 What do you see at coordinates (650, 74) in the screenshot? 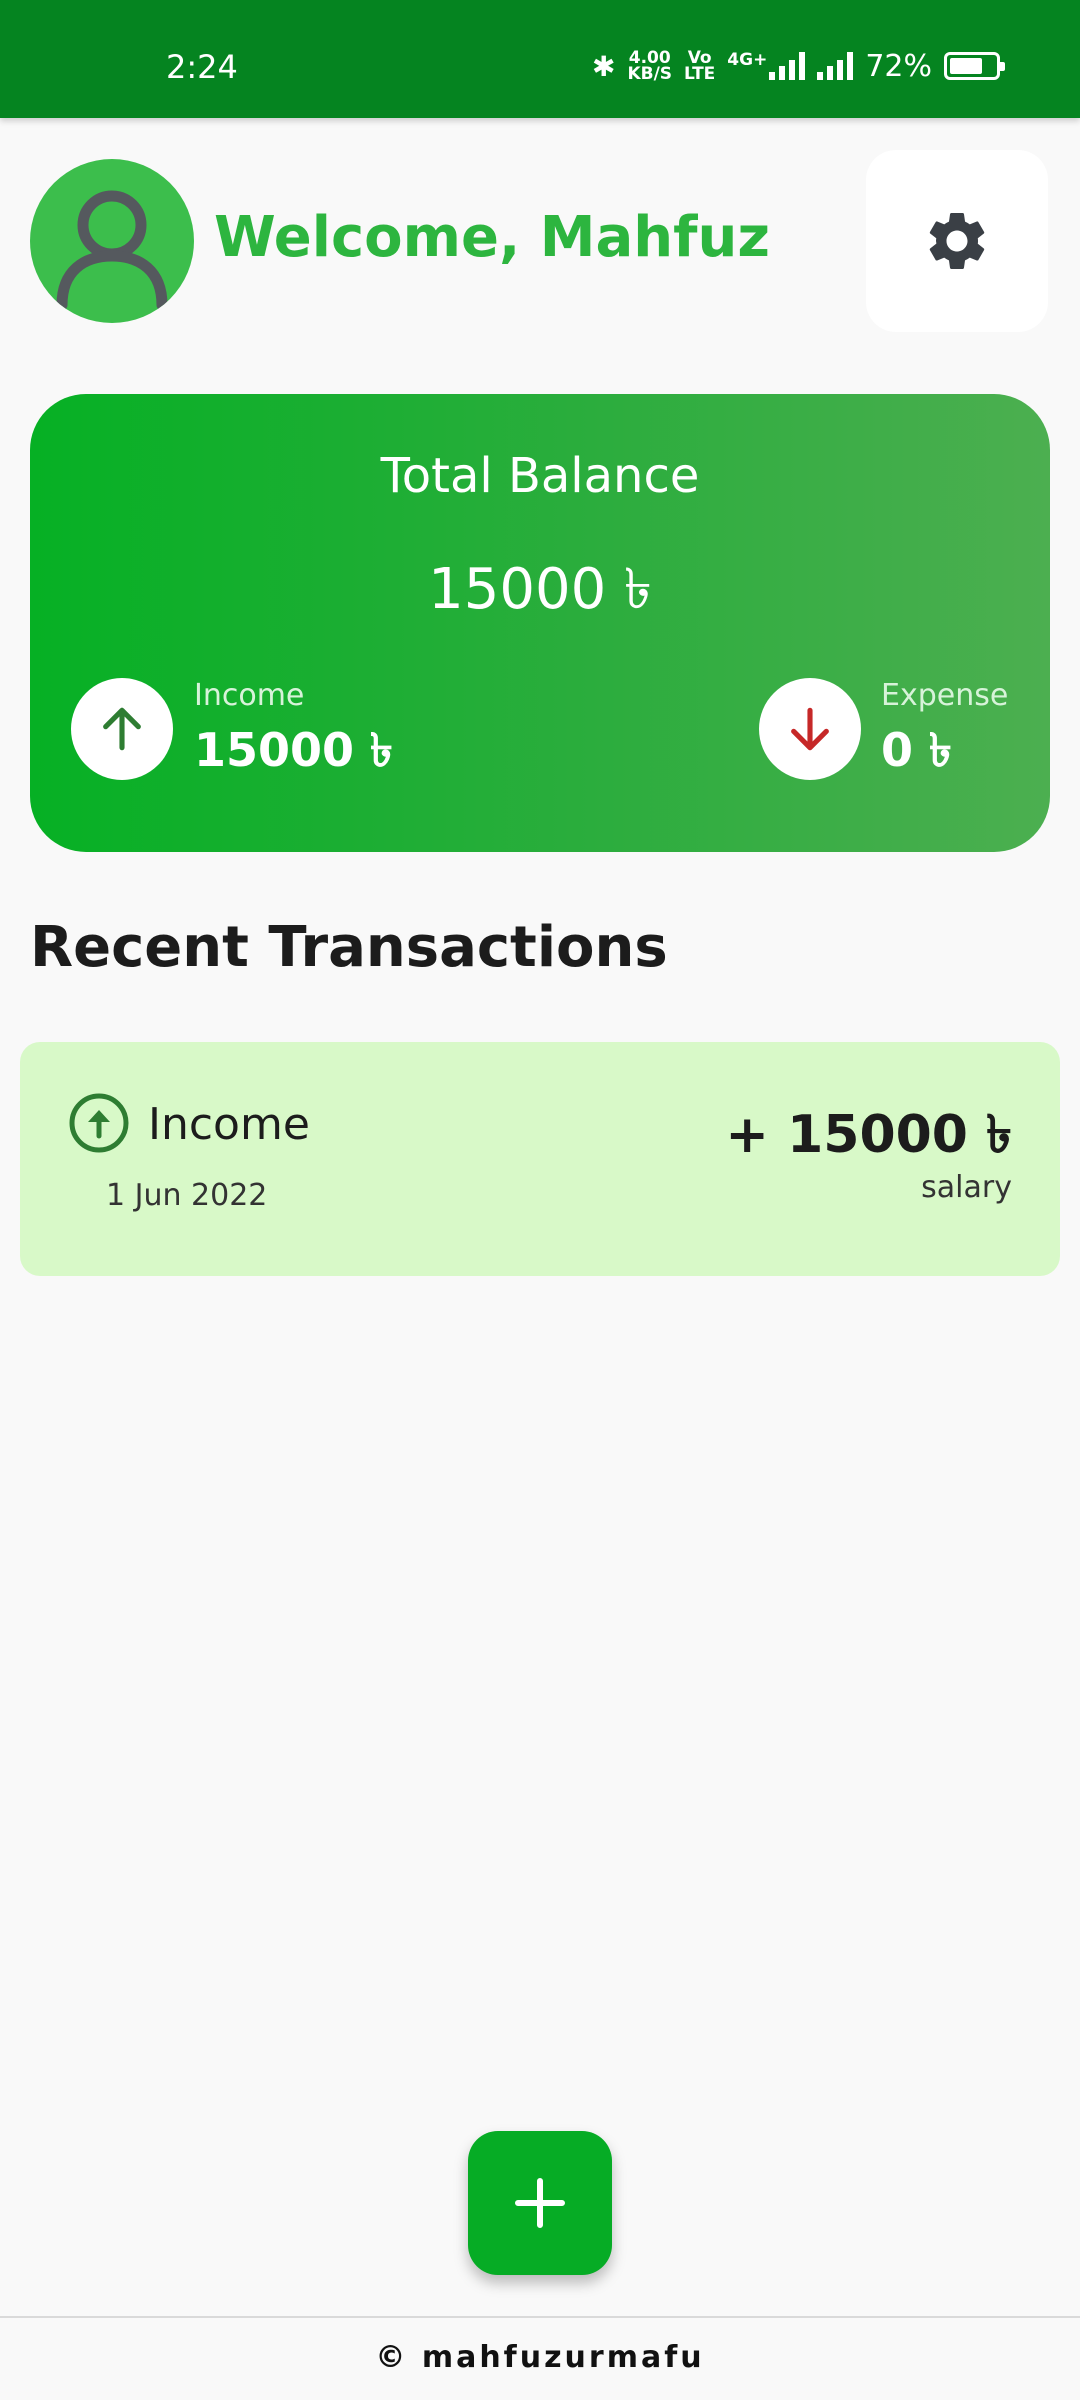
I see `network-speed-unit: KB/S` at bounding box center [650, 74].